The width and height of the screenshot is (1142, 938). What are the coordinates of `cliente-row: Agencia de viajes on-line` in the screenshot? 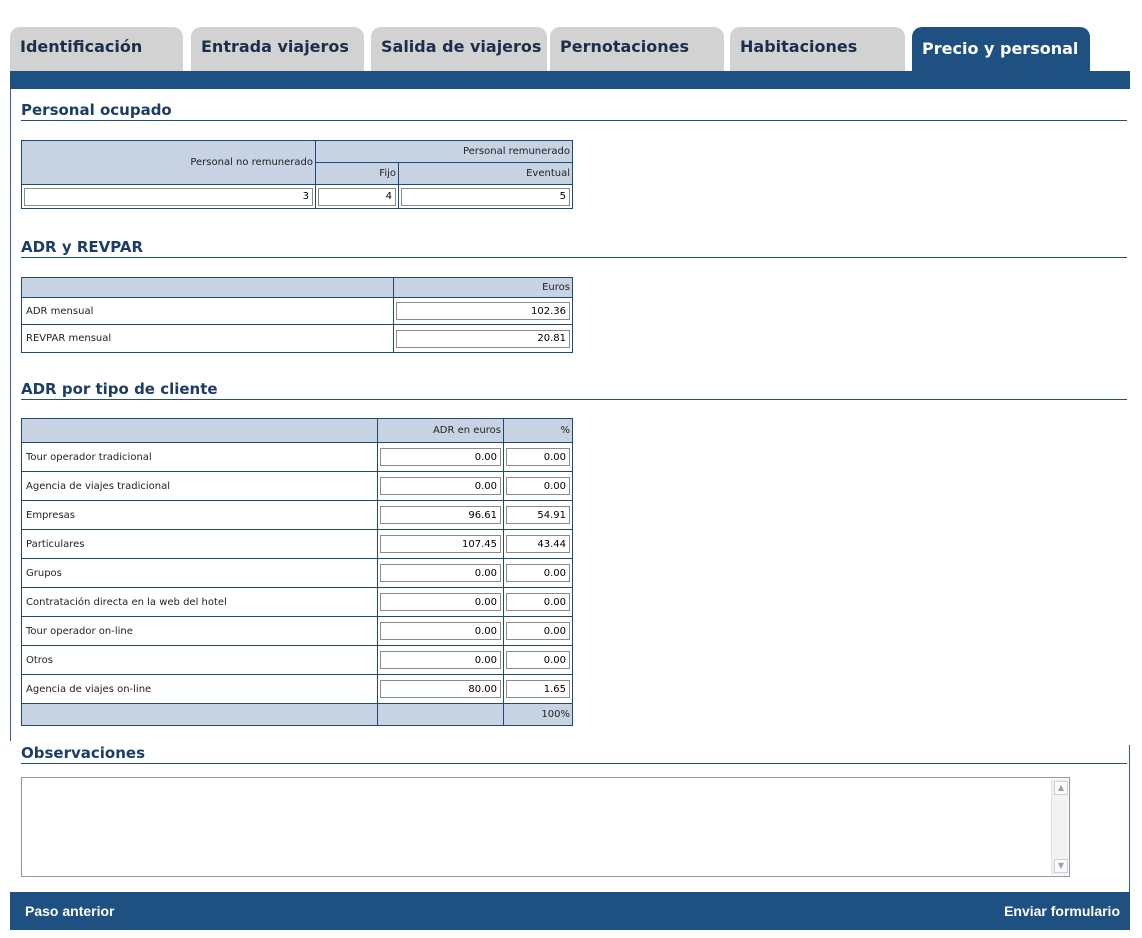 It's located at (297, 689).